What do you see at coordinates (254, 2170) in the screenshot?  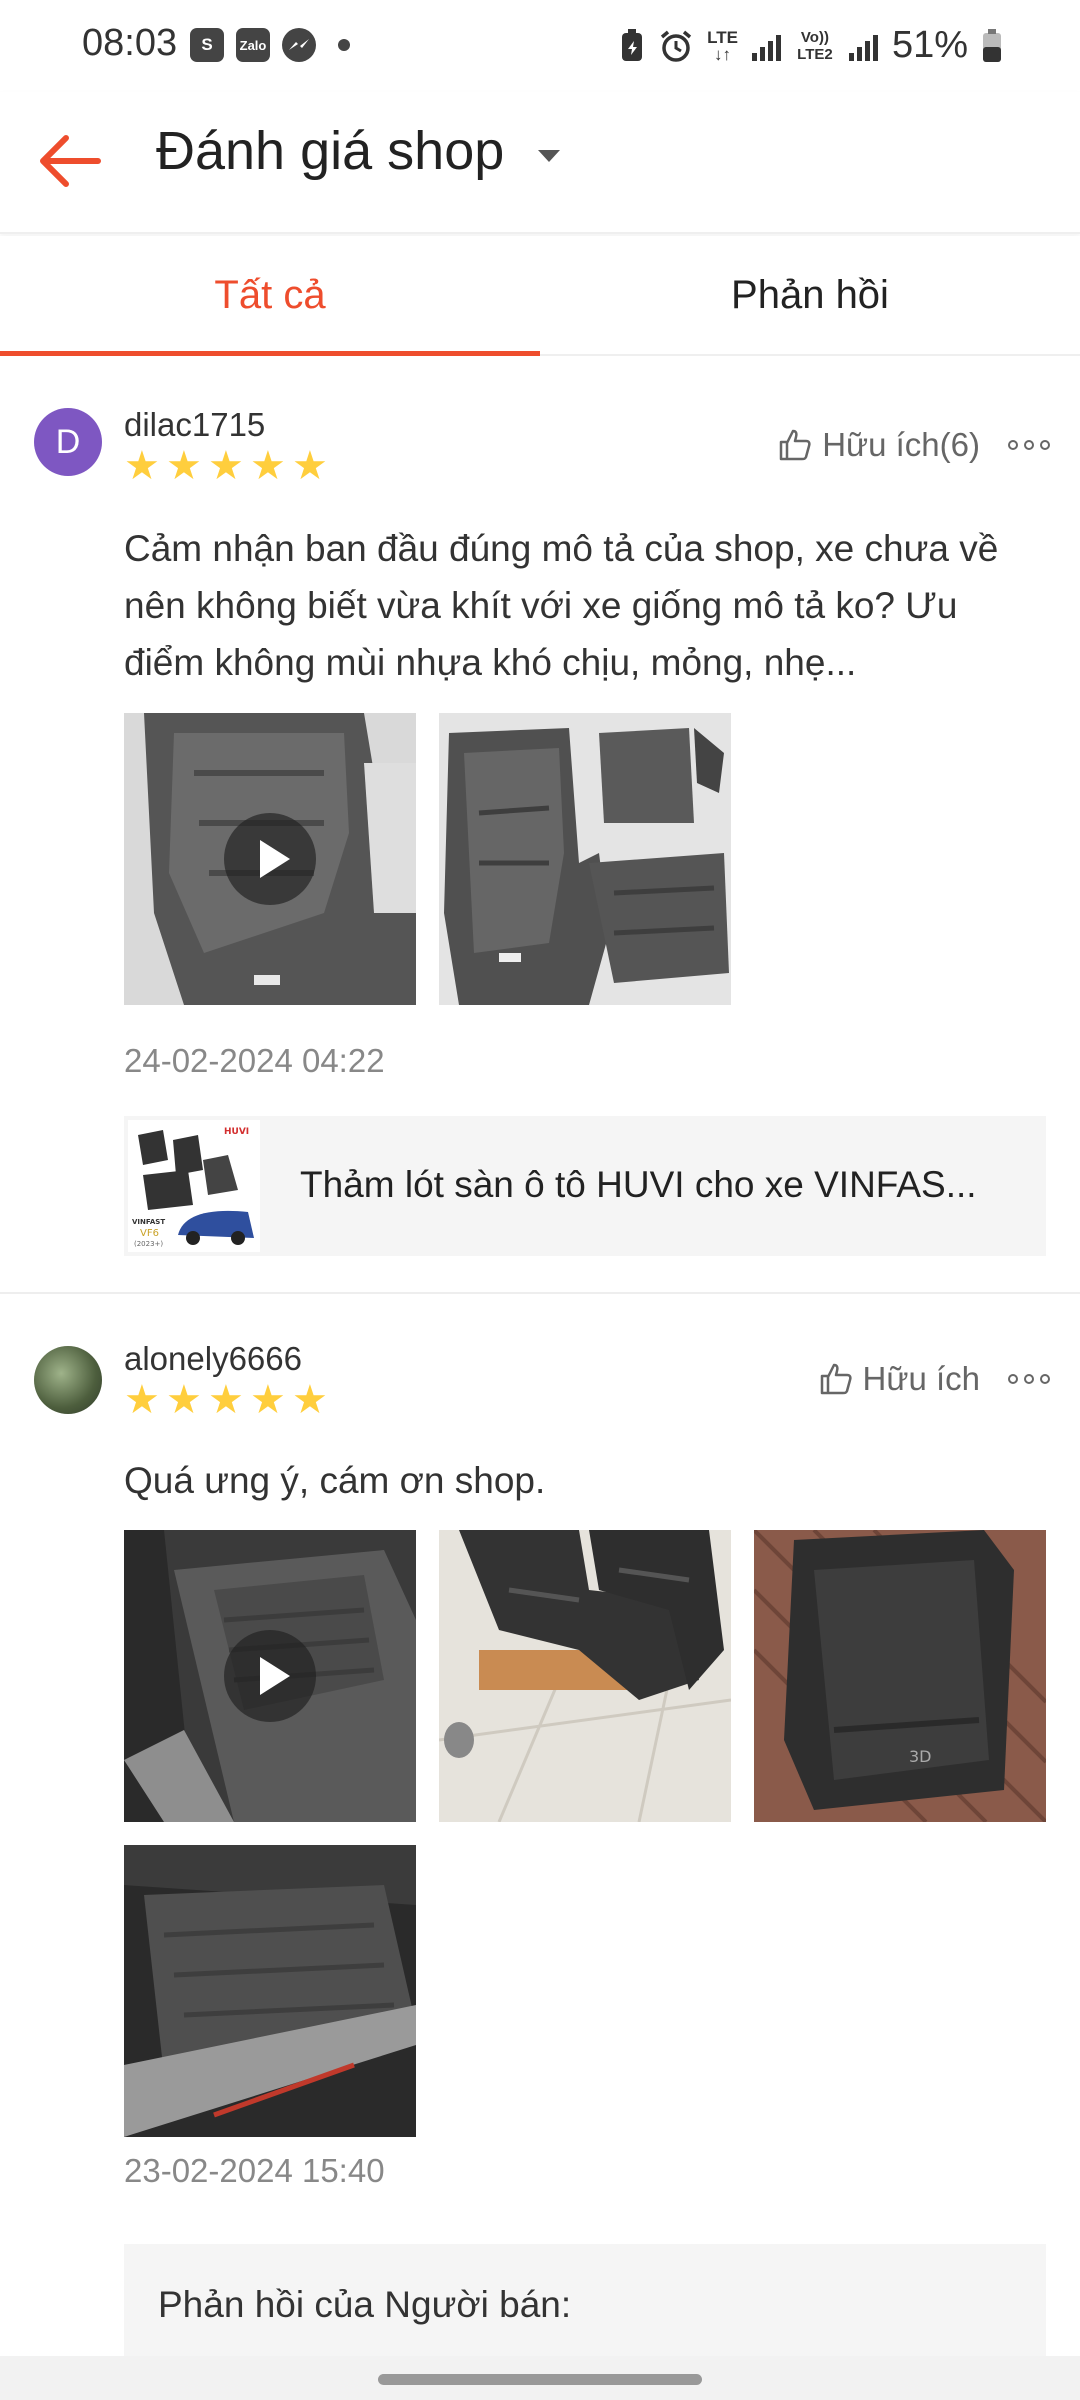 I see `review-date: 23-02-2024 15:40` at bounding box center [254, 2170].